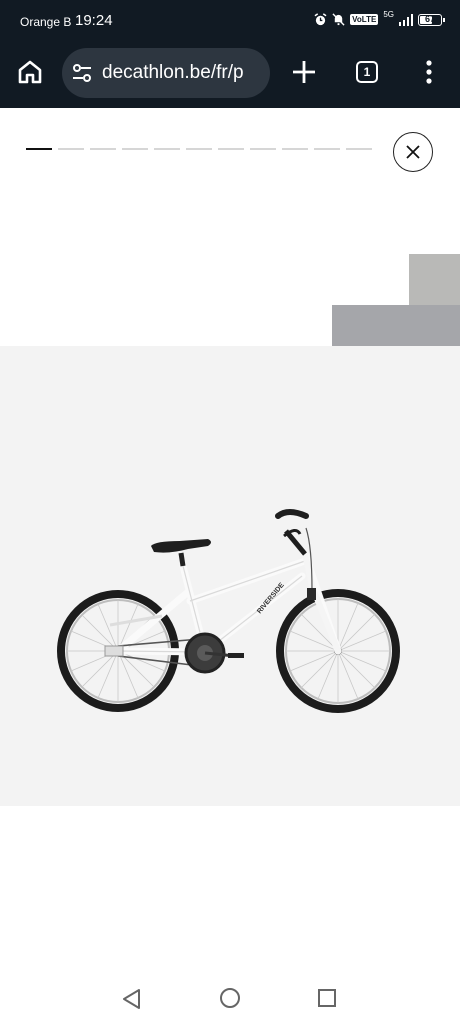 The height and width of the screenshot is (1024, 460). I want to click on tab-switcher-button: 1, so click(367, 72).